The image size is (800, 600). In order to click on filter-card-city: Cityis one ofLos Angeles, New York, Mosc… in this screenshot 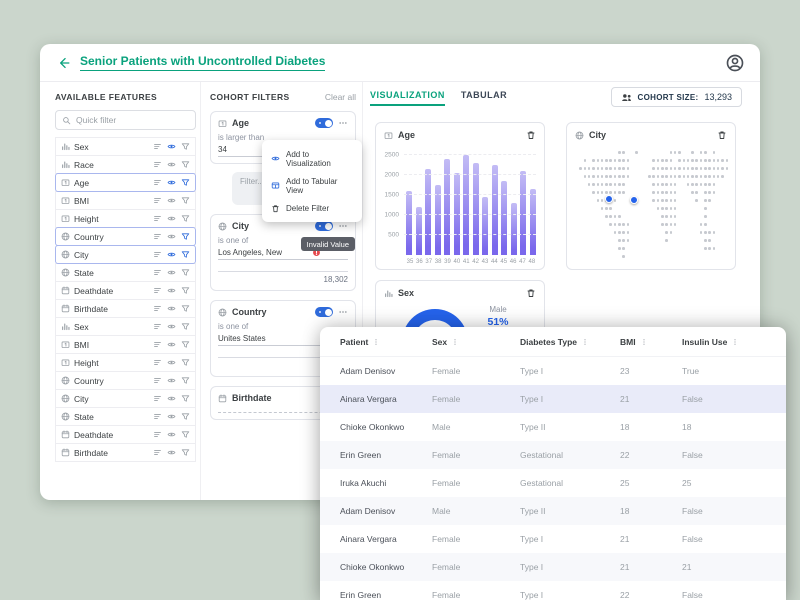, I will do `click(283, 252)`.